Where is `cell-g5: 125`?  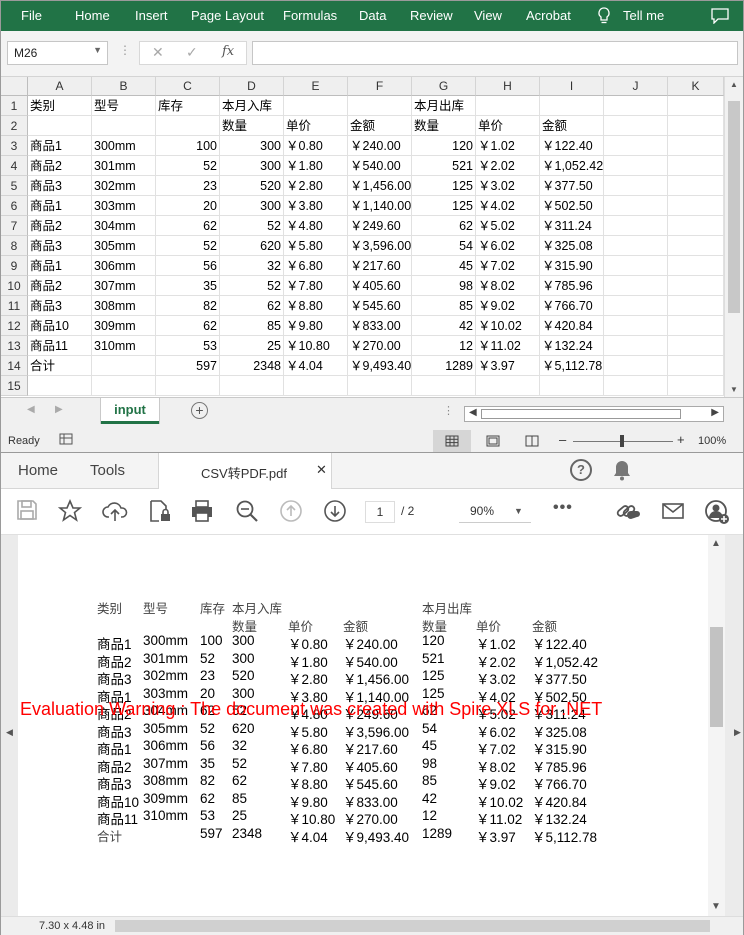 cell-g5: 125 is located at coordinates (444, 186).